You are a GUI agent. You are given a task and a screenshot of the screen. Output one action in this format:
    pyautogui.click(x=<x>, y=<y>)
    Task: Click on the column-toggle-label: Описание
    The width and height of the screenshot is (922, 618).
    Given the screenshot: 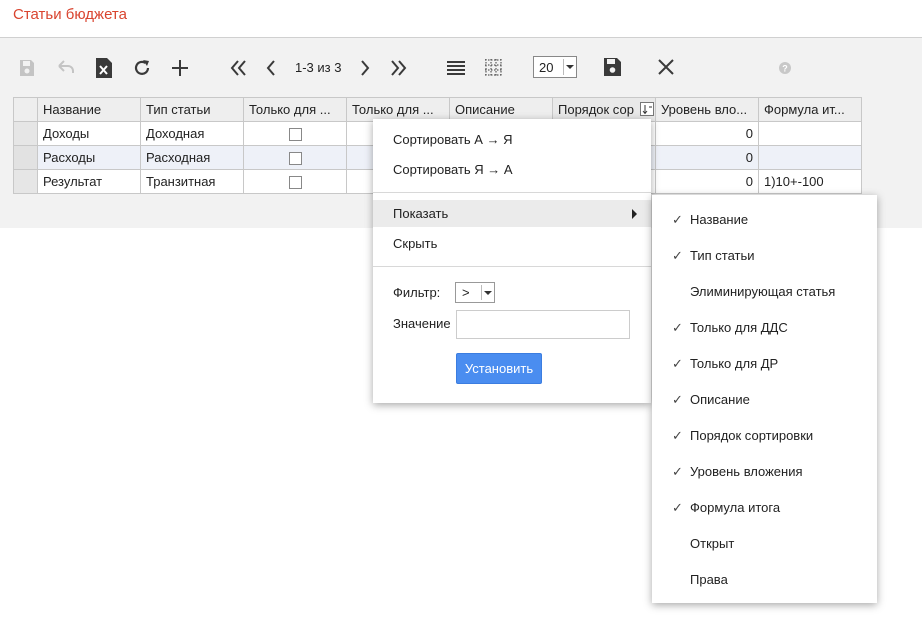 What is the action you would take?
    pyautogui.click(x=720, y=399)
    